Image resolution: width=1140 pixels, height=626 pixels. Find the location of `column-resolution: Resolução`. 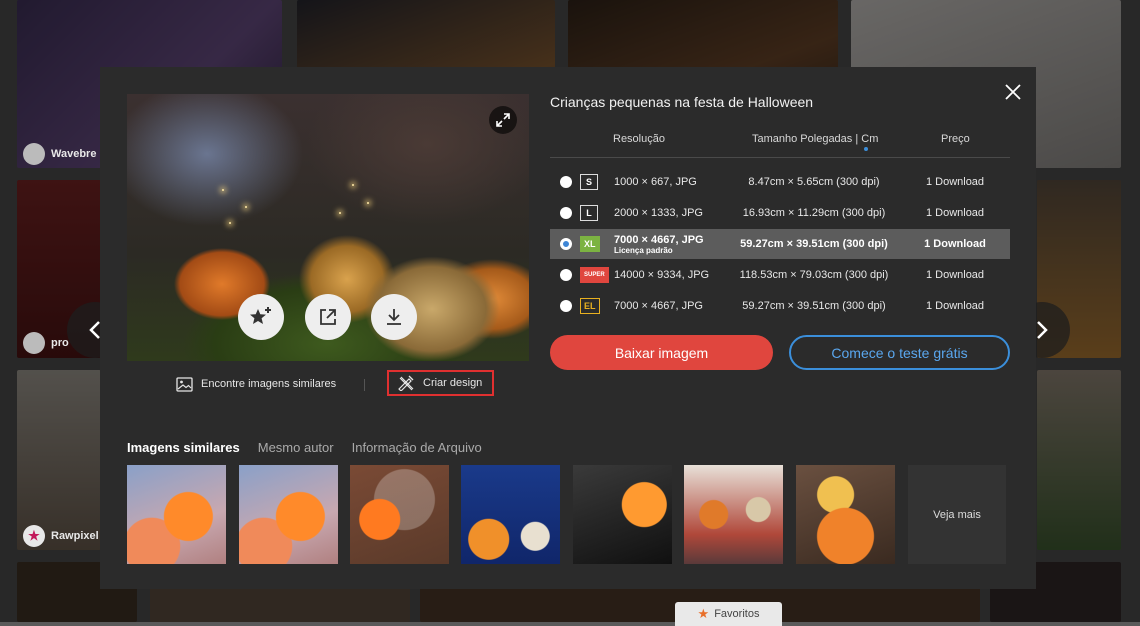

column-resolution: Resolução is located at coordinates (639, 139).